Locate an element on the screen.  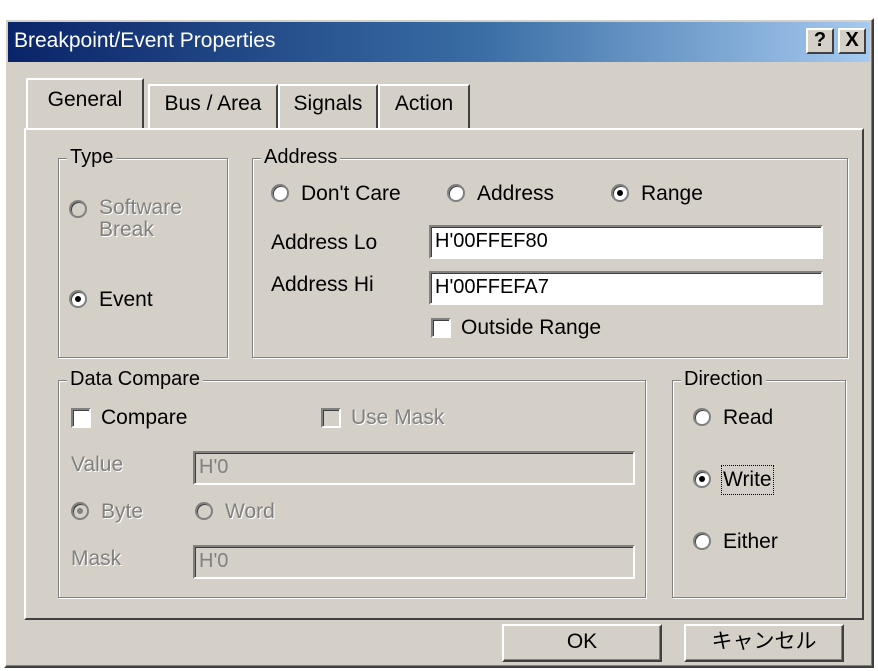
either-radio-dot is located at coordinates (702, 541).